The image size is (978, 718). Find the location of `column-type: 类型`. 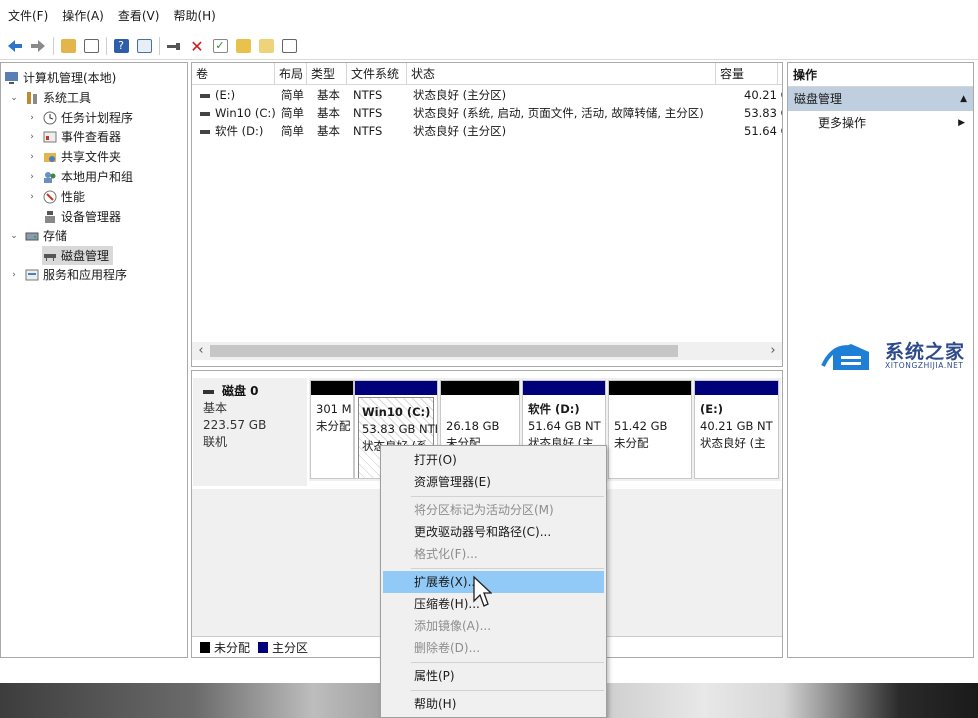

column-type: 类型 is located at coordinates (327, 74).